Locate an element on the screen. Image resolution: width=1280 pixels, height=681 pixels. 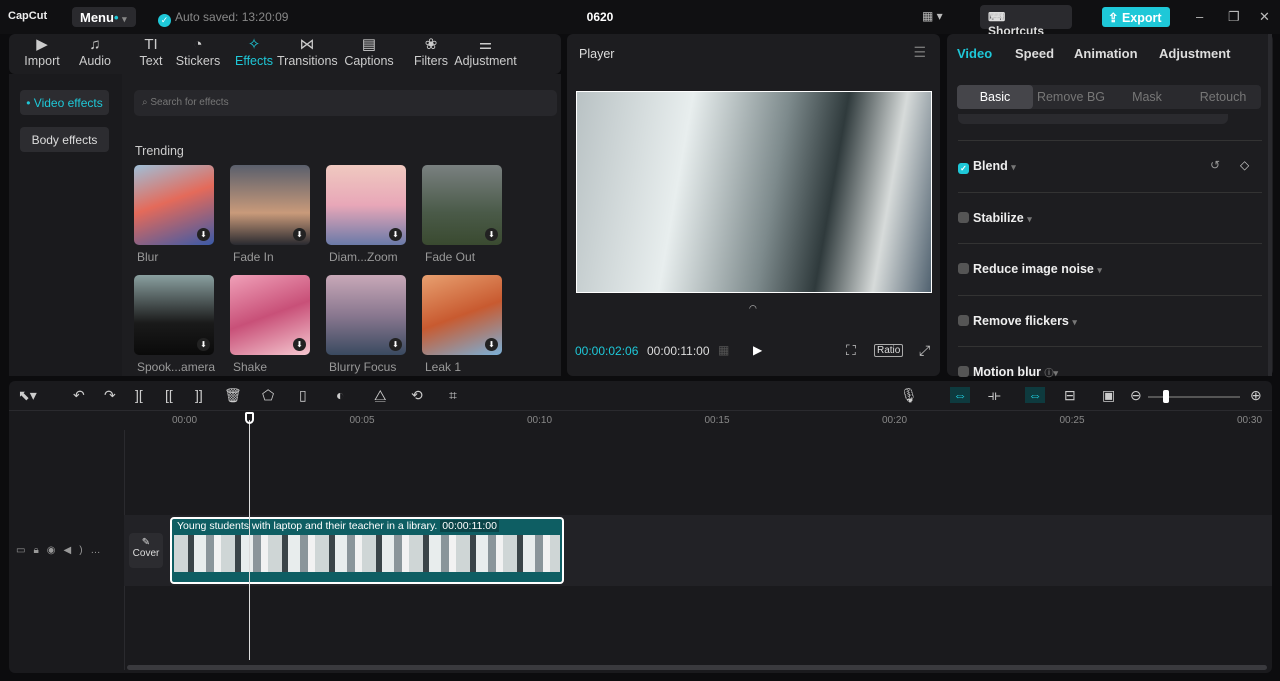
tab-speed: Speed is located at coordinates (1034, 53).